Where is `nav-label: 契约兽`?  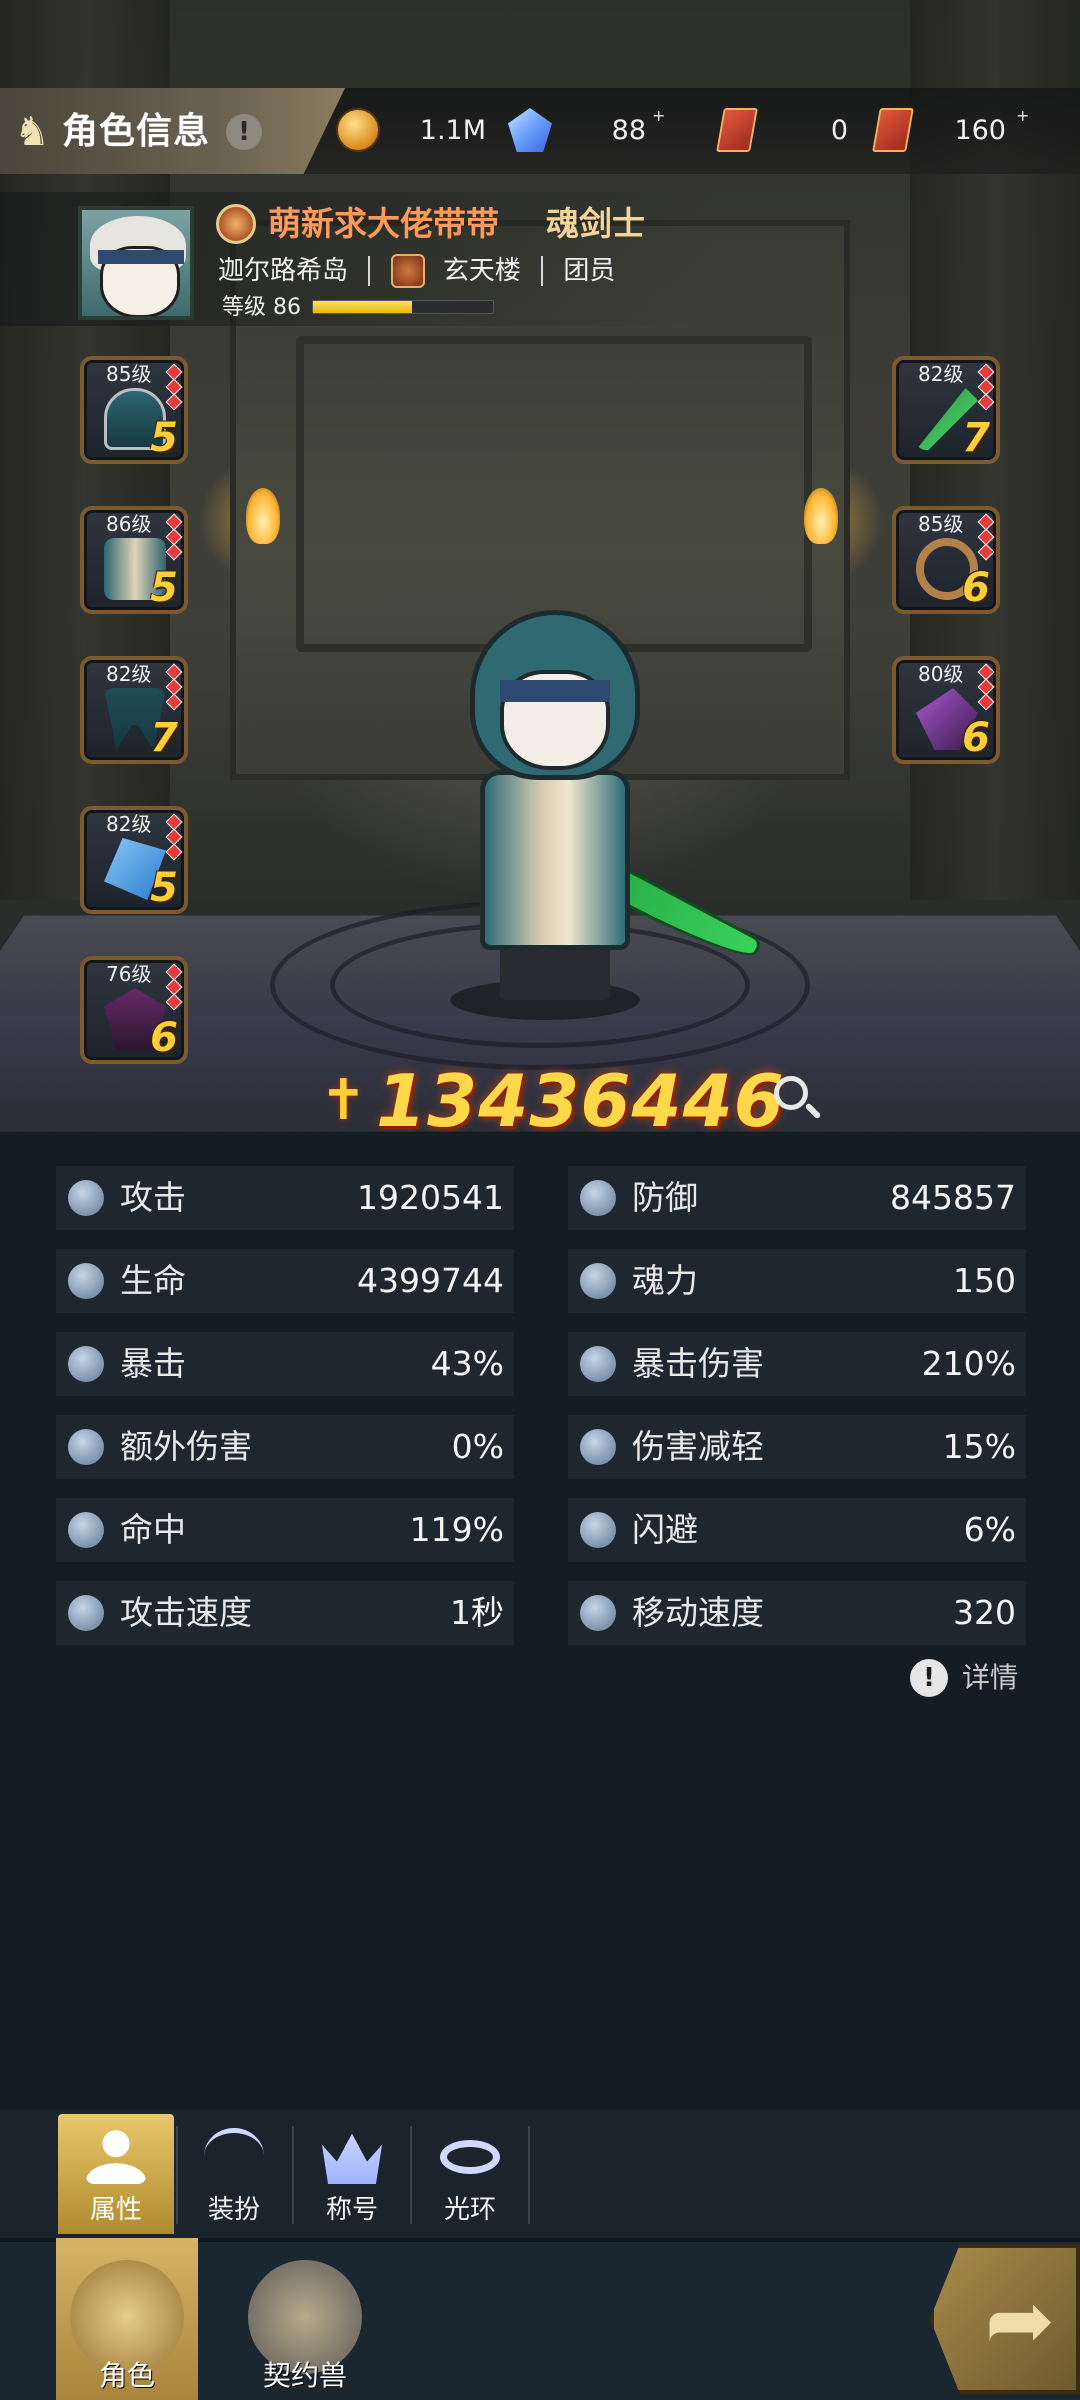
nav-label: 契约兽 is located at coordinates (304, 2375).